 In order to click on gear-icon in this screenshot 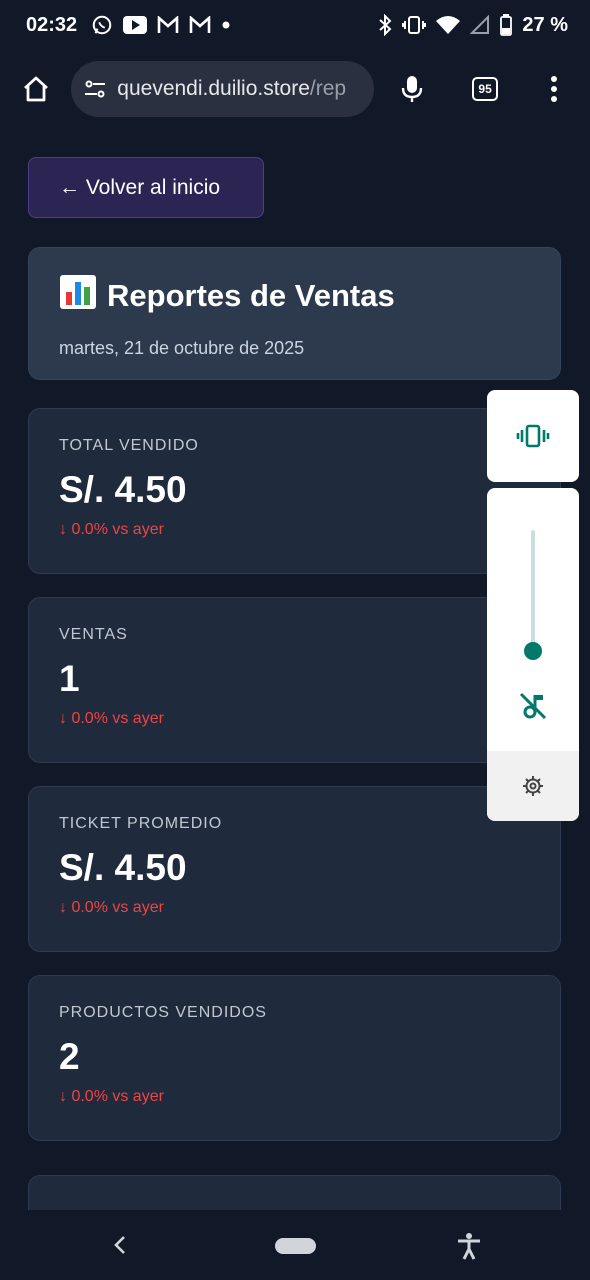, I will do `click(533, 786)`.